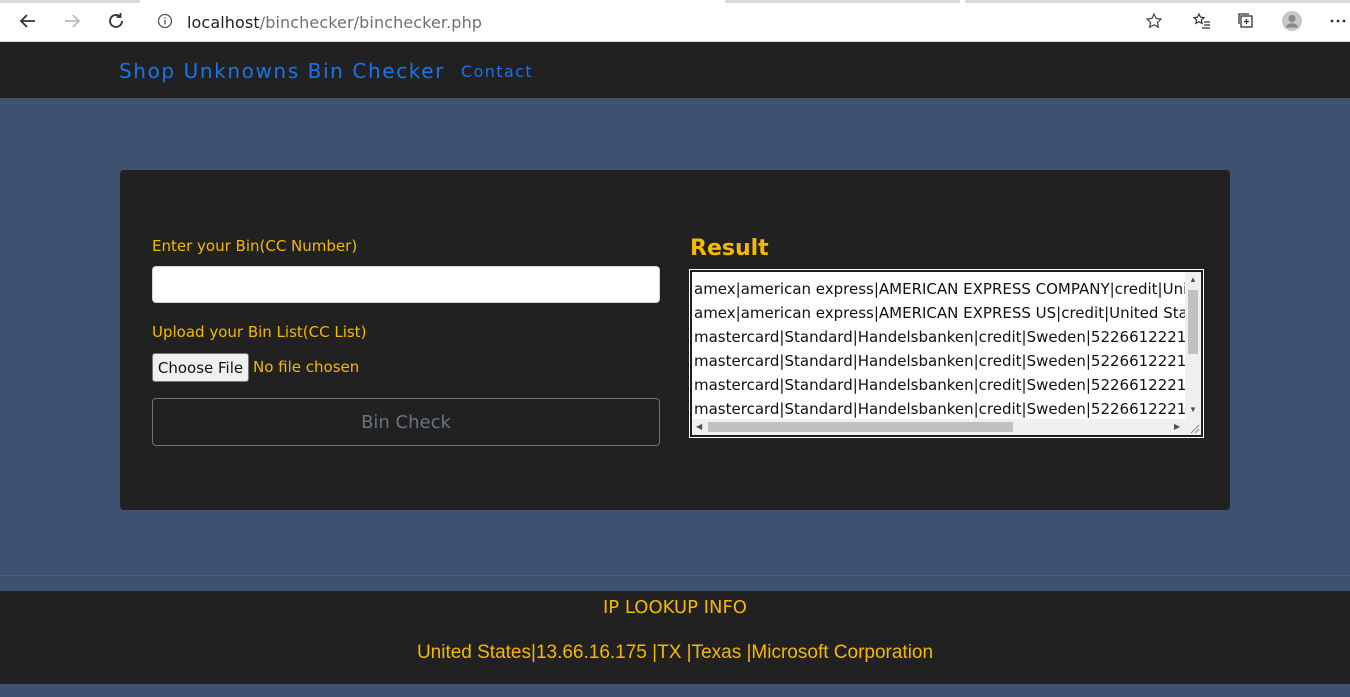 The width and height of the screenshot is (1350, 697). What do you see at coordinates (72, 21) in the screenshot?
I see `forward-icon` at bounding box center [72, 21].